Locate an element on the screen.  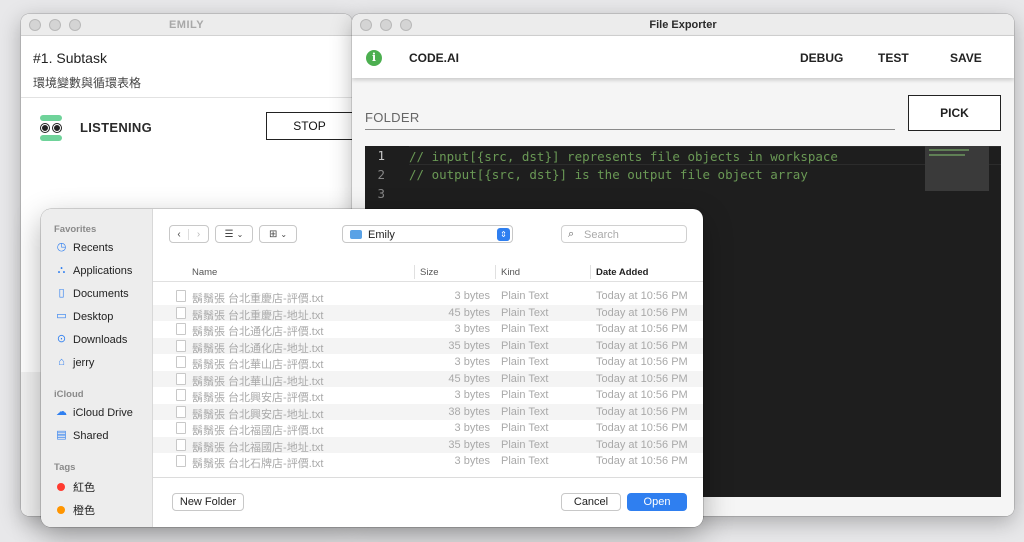
column-name: Name is located at coordinates (204, 272).